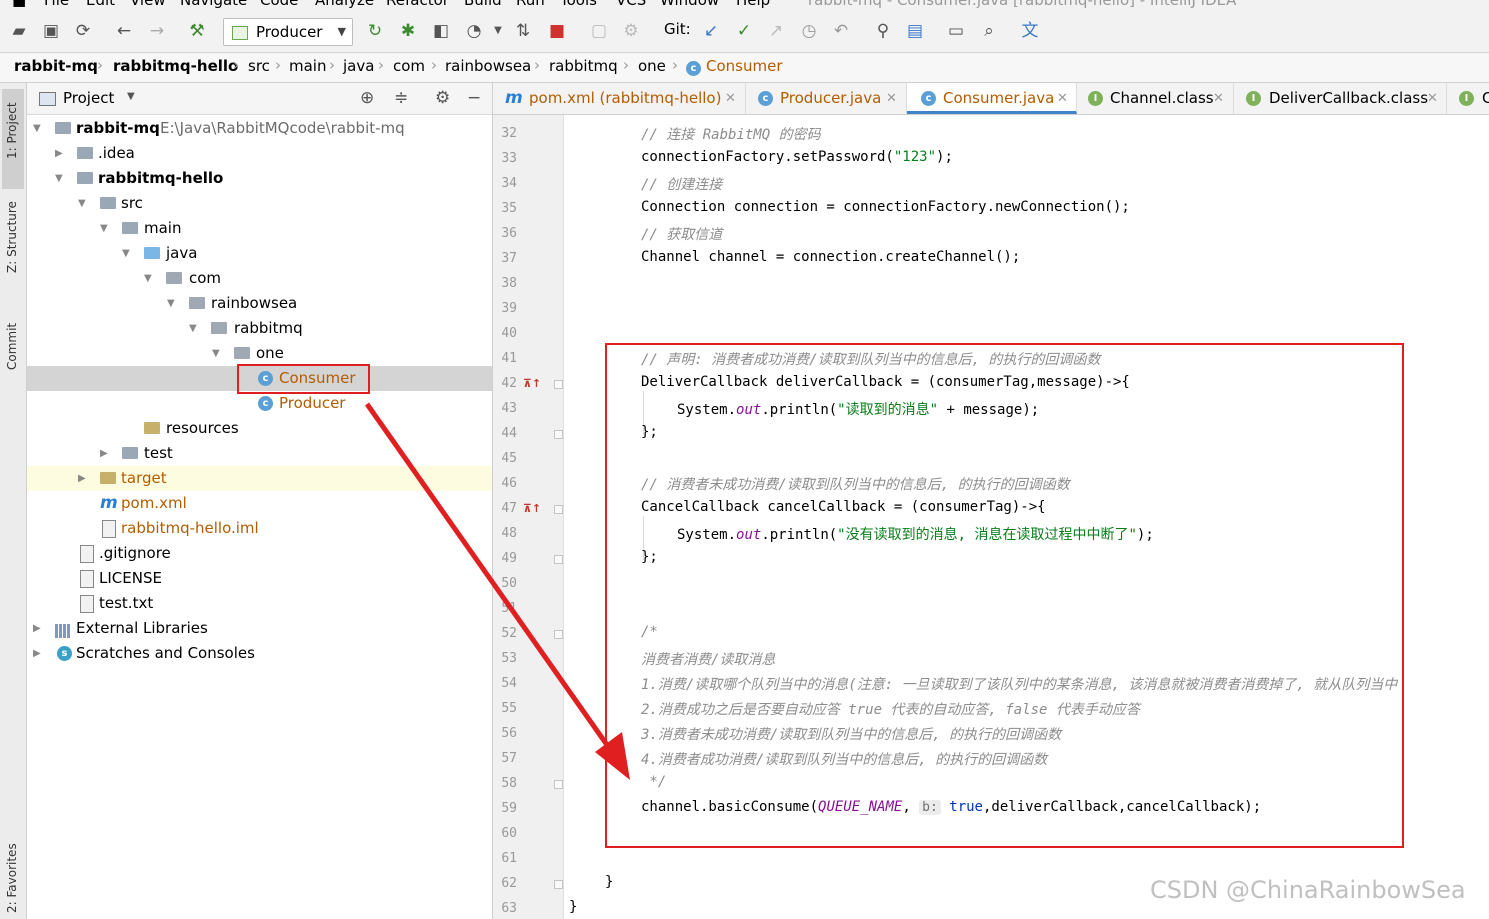 The height and width of the screenshot is (919, 1489). I want to click on annotation-arrow, so click(497, 591).